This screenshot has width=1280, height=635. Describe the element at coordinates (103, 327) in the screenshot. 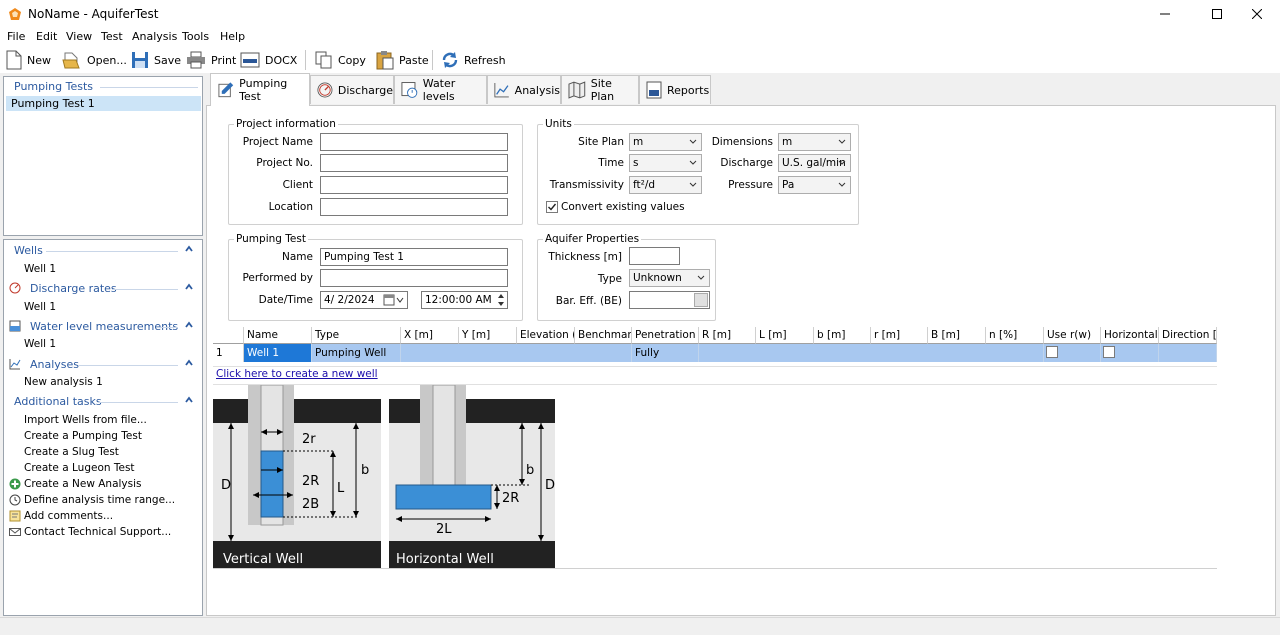

I see `water-level-section: Water level measurements` at that location.